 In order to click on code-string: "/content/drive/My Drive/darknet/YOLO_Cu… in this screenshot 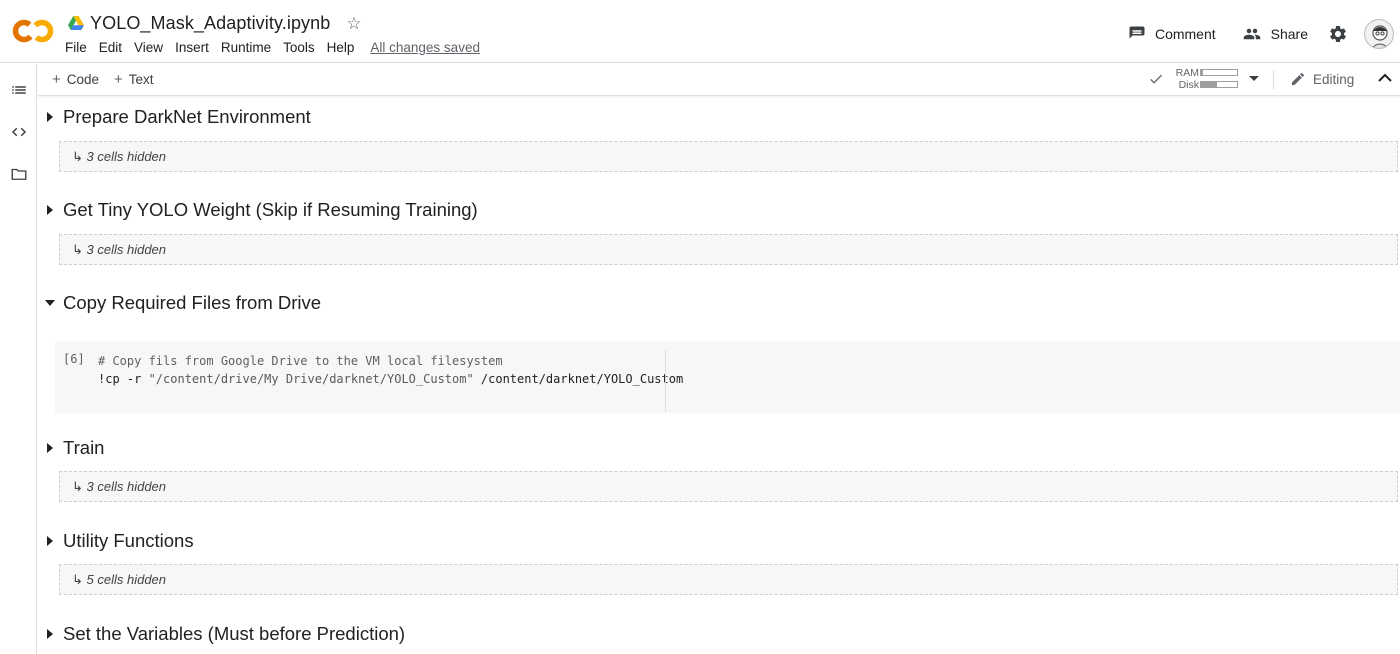, I will do `click(311, 379)`.